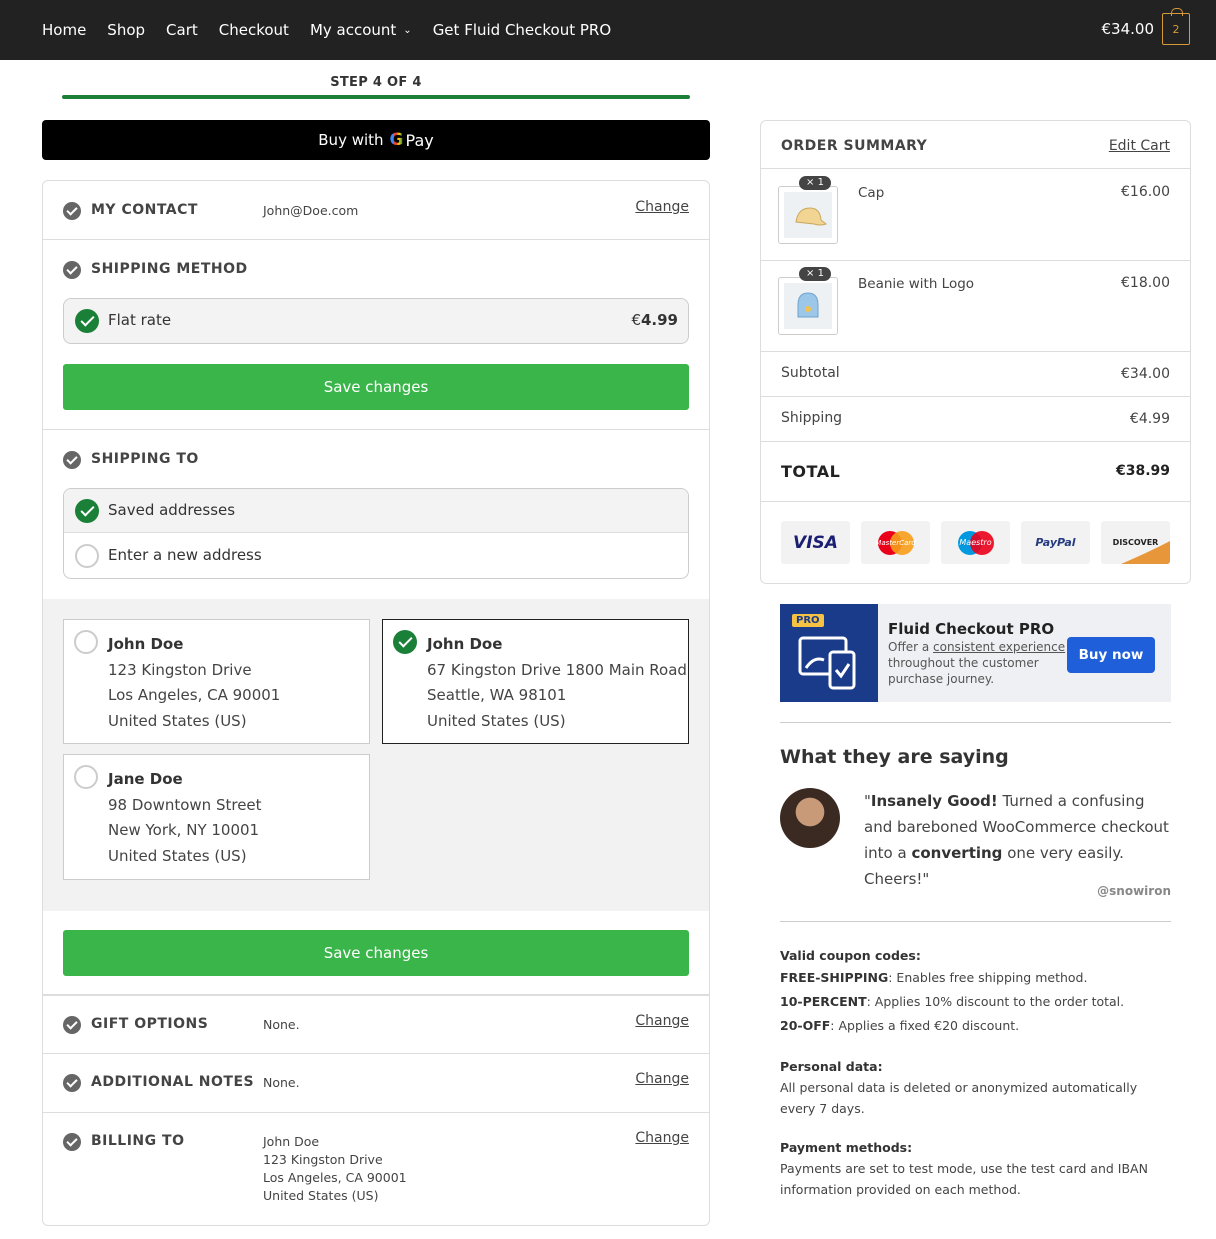 Image resolution: width=1216 pixels, height=1239 pixels. What do you see at coordinates (810, 373) in the screenshot?
I see `subtotal-label: Subtotal` at bounding box center [810, 373].